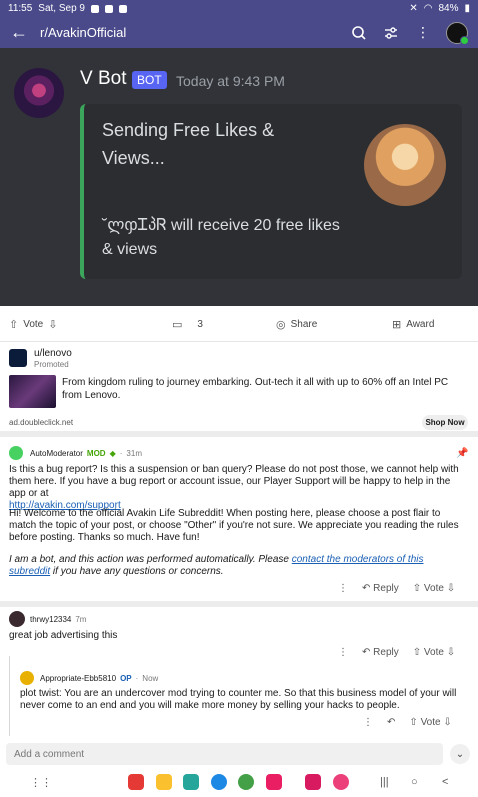  I want to click on award-button: ⊞ Award, so click(413, 324).